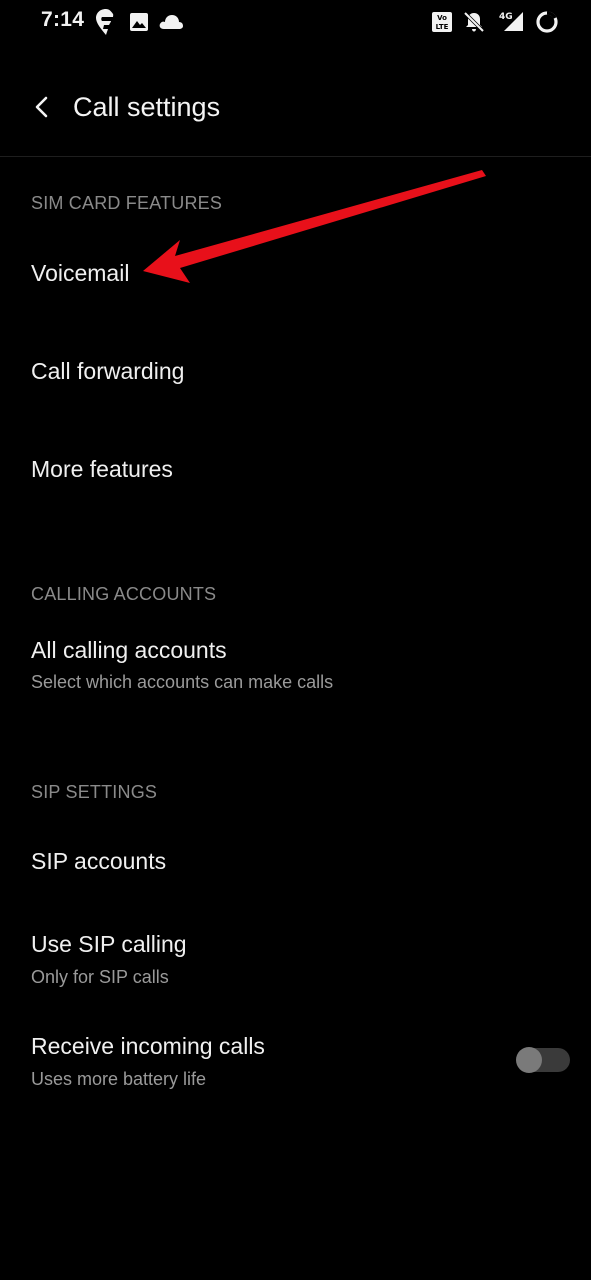  I want to click on volte-icon: Vo LTE, so click(442, 22).